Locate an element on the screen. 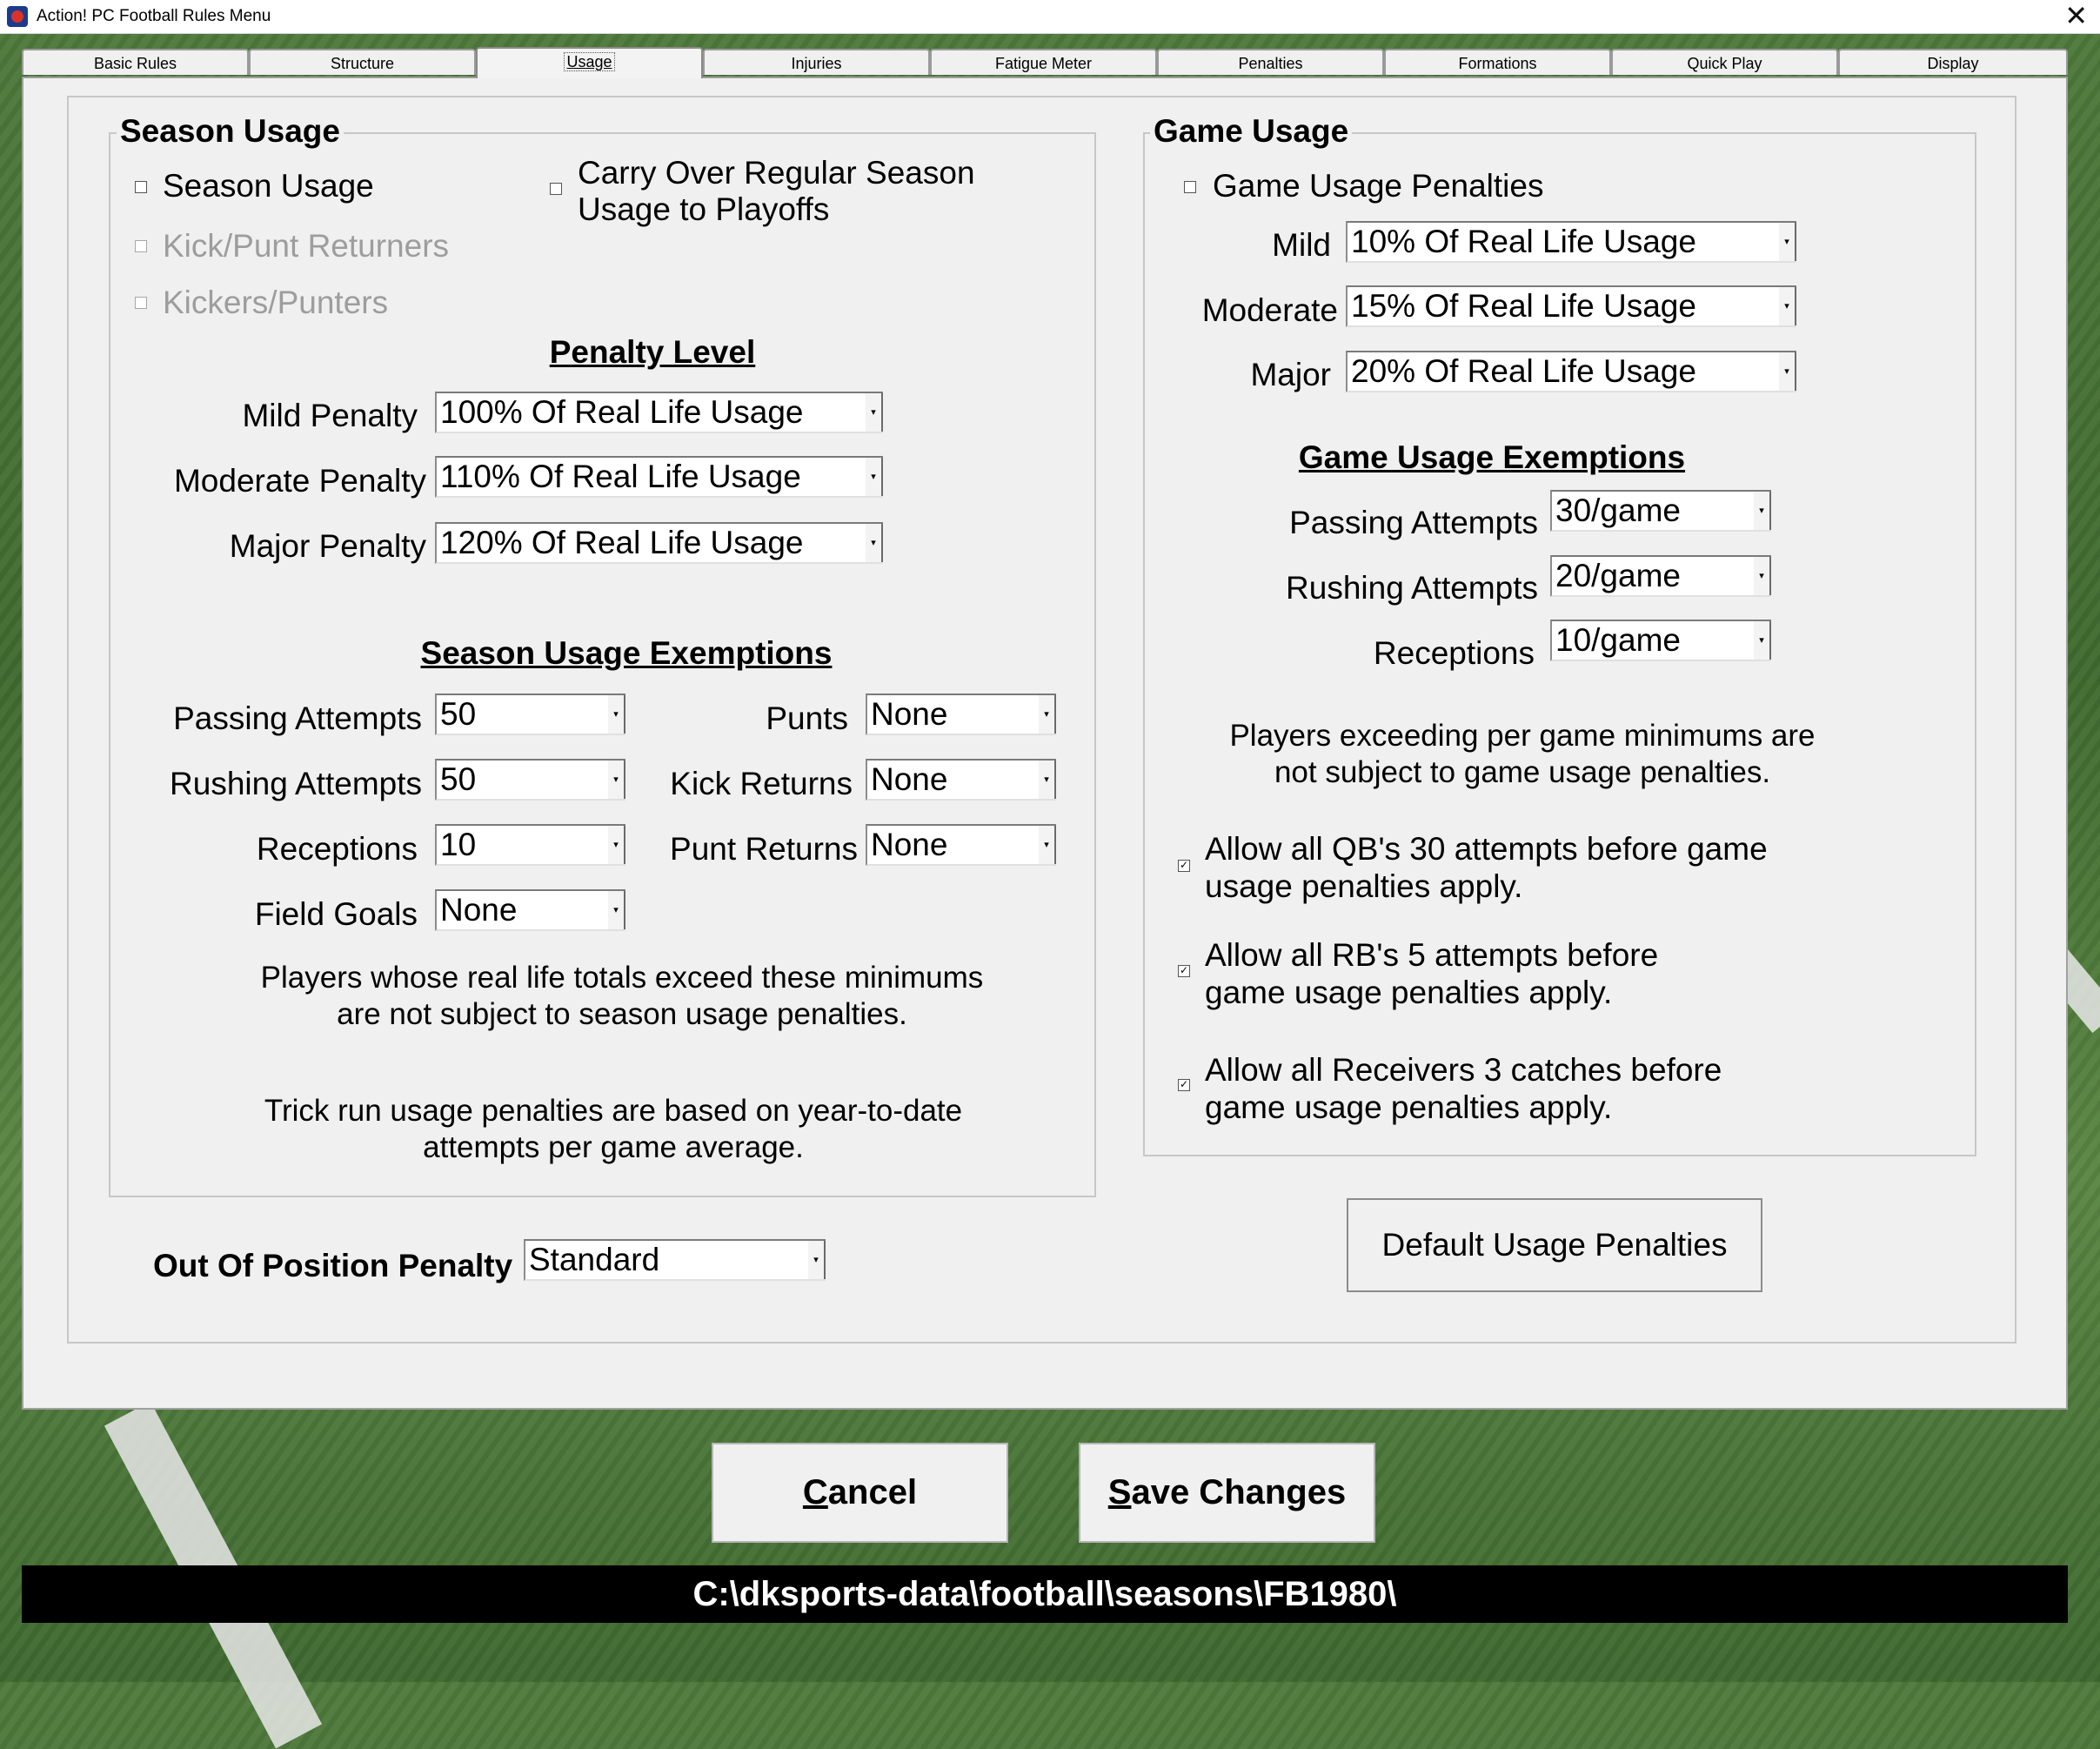 The width and height of the screenshot is (2100, 1749). game-major-select: 20% Of Real Life Usage ▾ is located at coordinates (1571, 372).